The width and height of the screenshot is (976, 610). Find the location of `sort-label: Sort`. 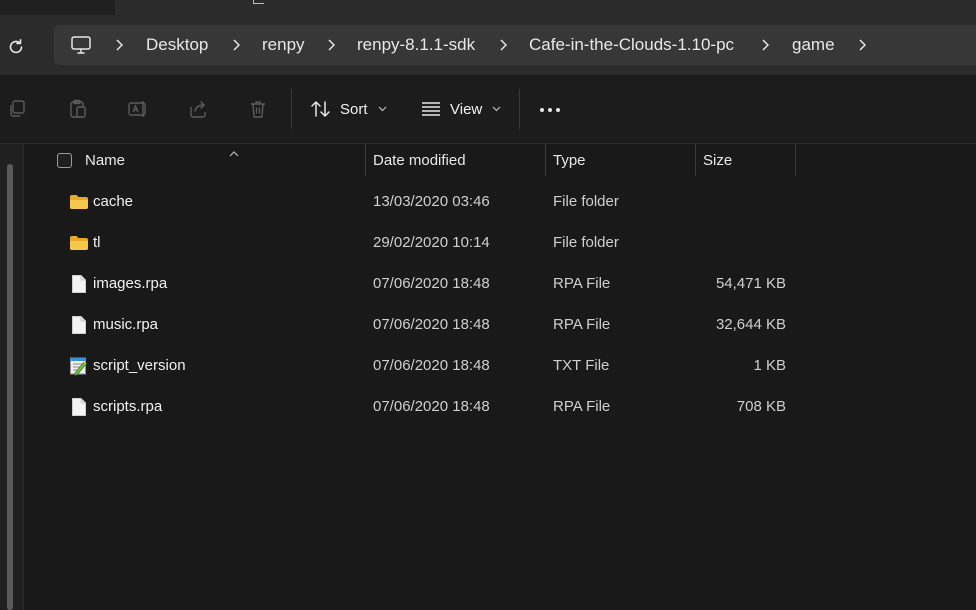

sort-label: Sort is located at coordinates (354, 109).